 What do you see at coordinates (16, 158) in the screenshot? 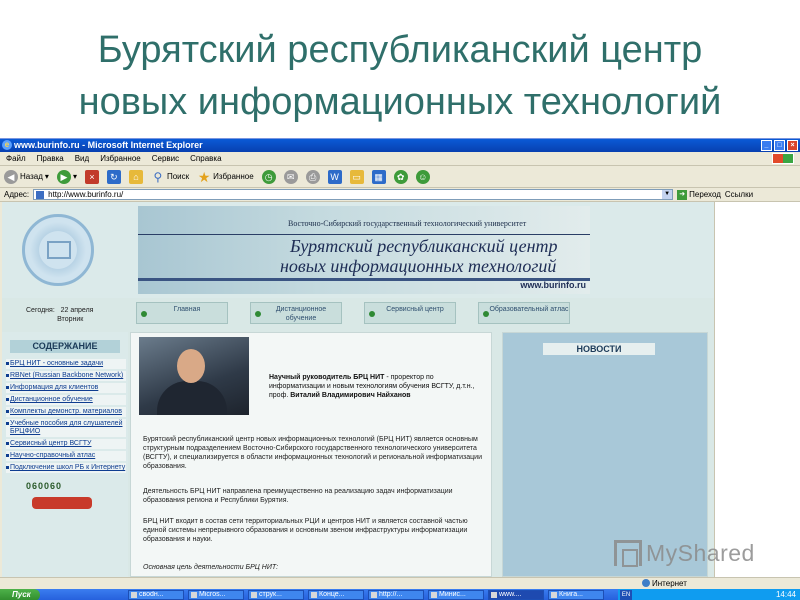
I see `menu-file: Файл` at bounding box center [16, 158].